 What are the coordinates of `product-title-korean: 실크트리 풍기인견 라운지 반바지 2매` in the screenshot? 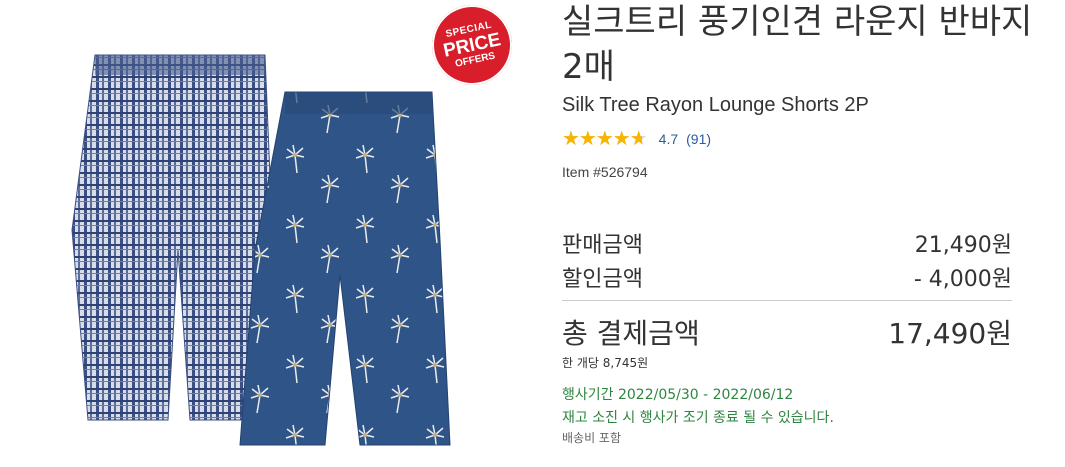 It's located at (797, 44).